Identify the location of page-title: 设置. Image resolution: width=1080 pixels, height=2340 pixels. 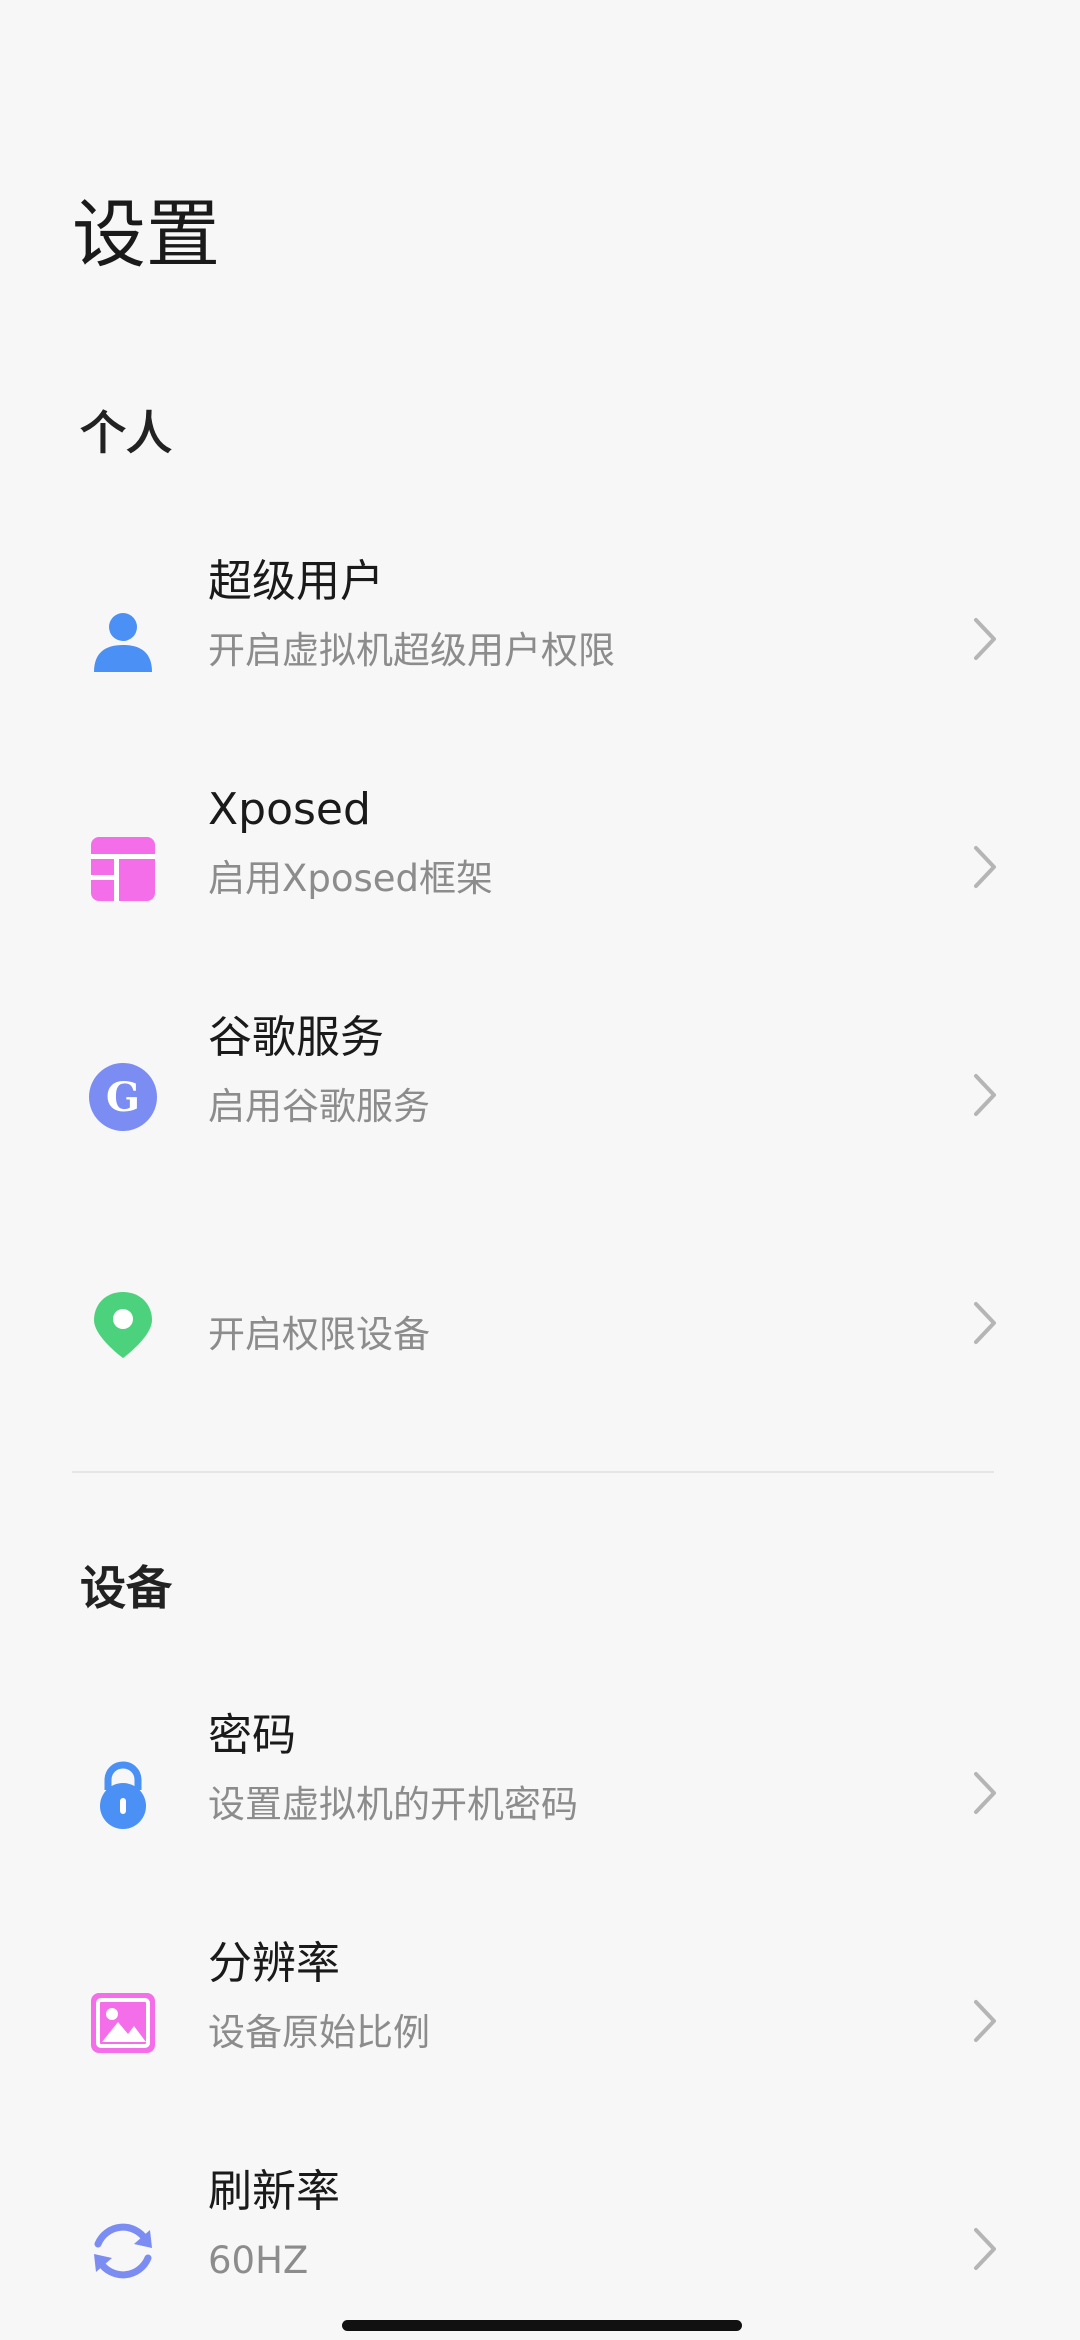
(146, 235).